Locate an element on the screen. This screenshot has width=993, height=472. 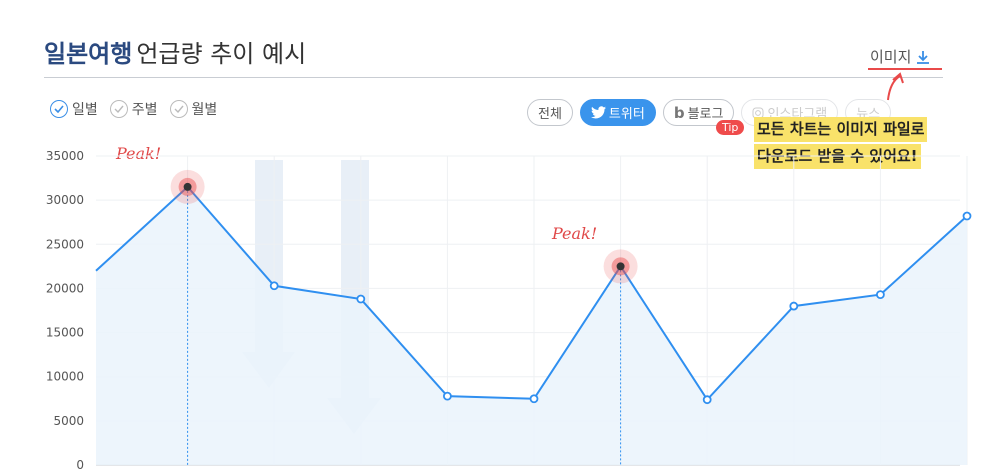
y-tick-label: 0 is located at coordinates (80, 465).